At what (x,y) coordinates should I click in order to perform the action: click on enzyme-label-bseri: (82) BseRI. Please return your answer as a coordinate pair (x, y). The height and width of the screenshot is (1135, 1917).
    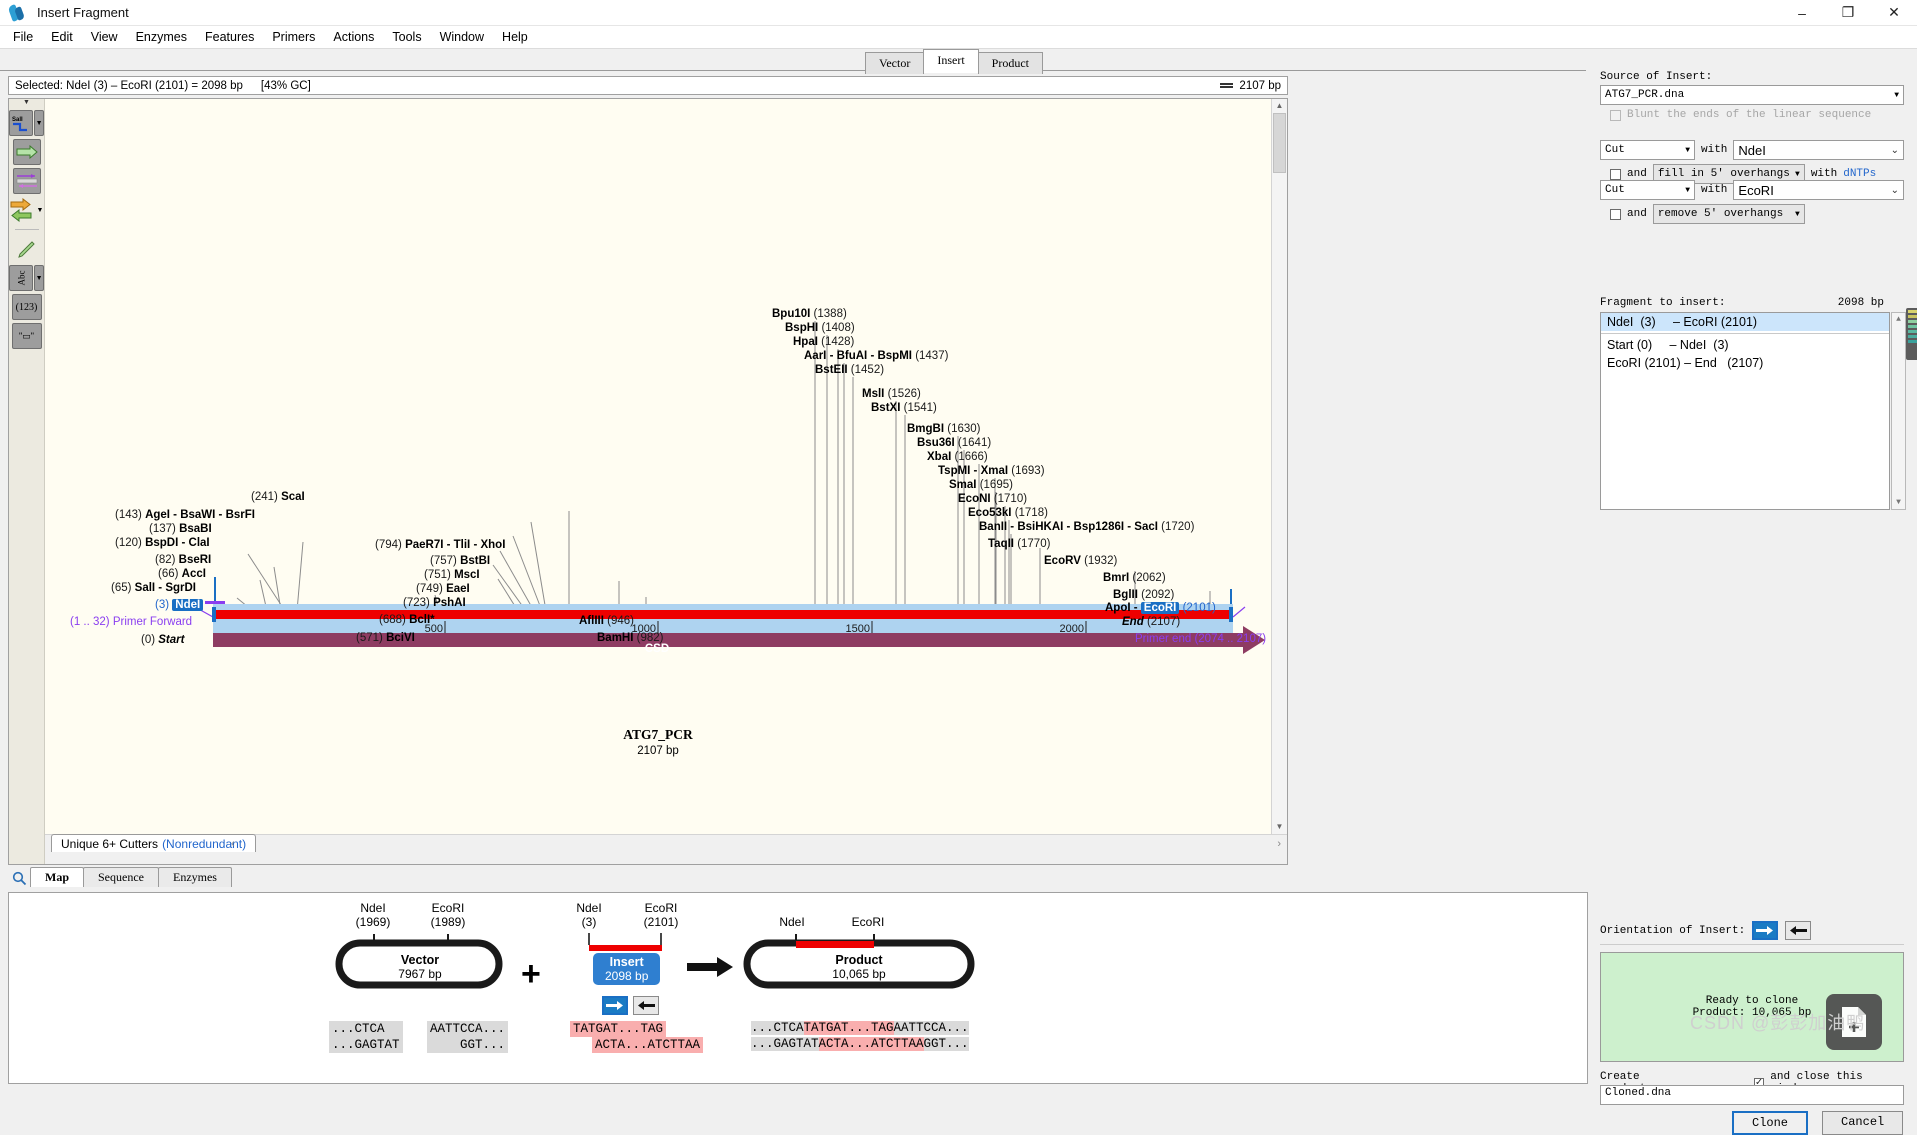
    Looking at the image, I should click on (183, 560).